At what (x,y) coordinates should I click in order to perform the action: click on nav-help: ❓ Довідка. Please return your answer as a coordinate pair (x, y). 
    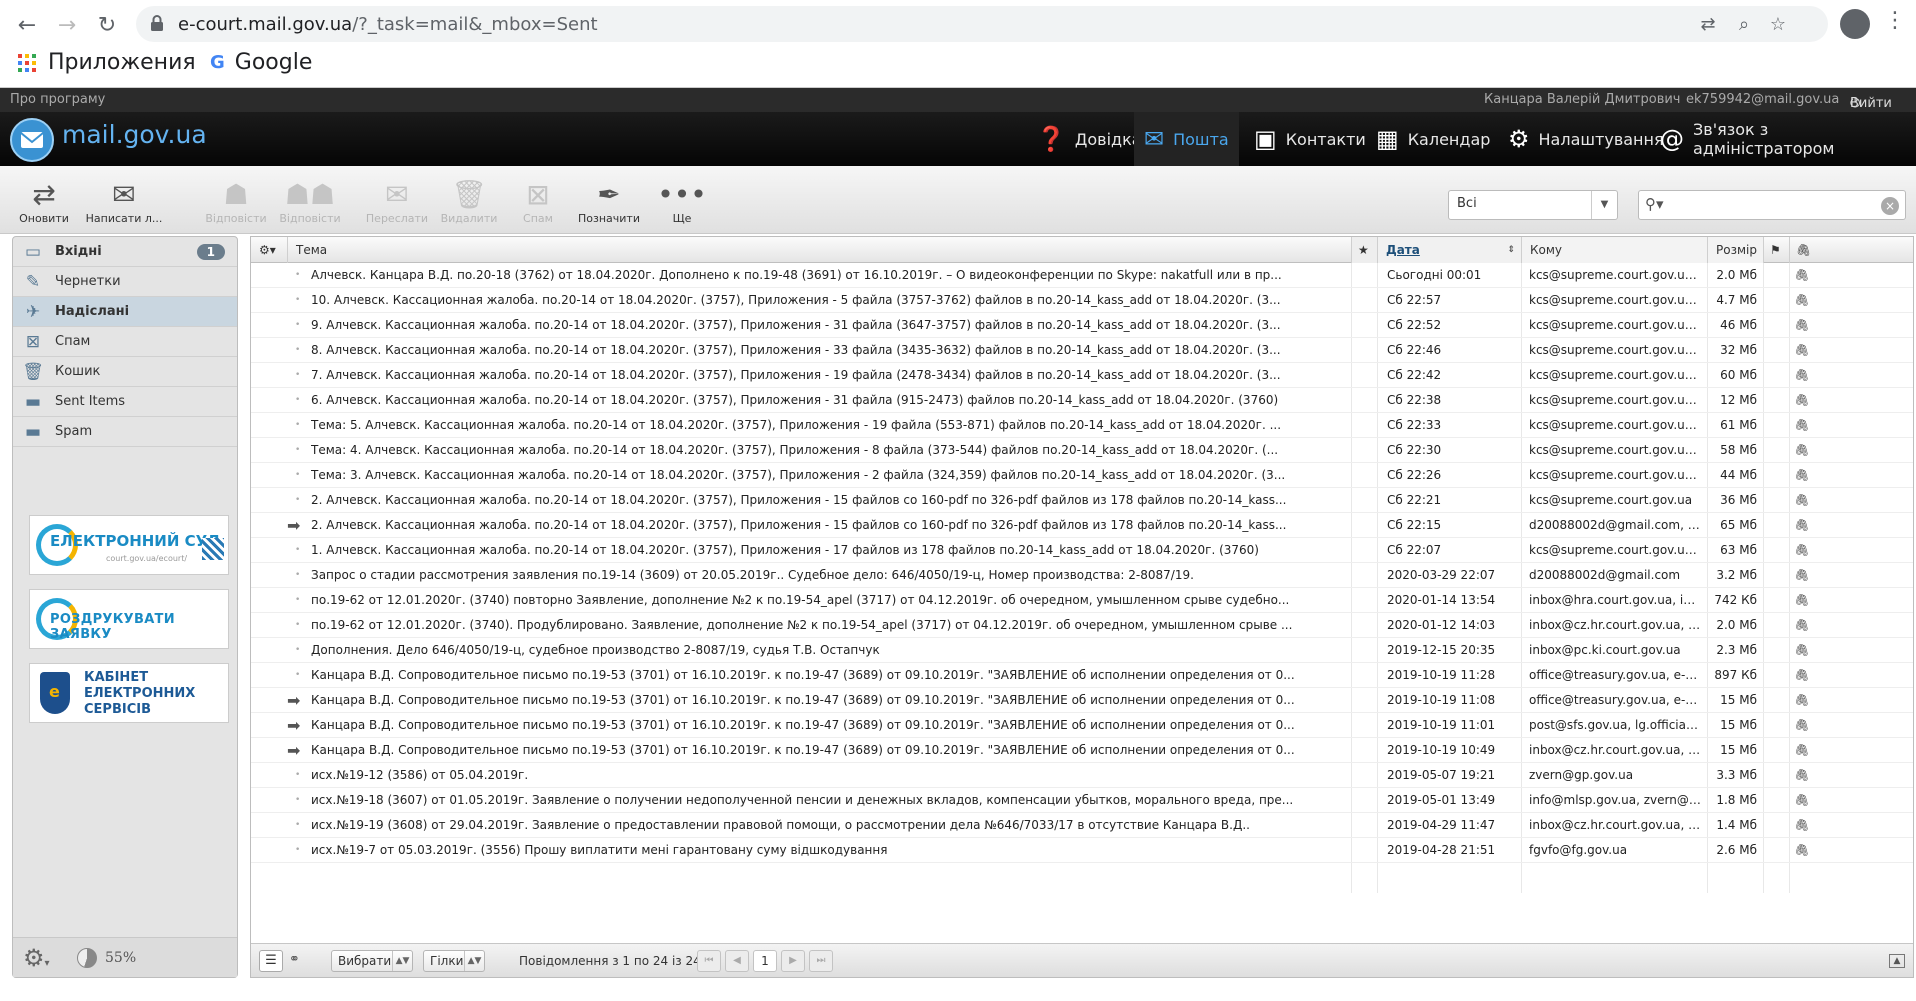
    Looking at the image, I should click on (1089, 139).